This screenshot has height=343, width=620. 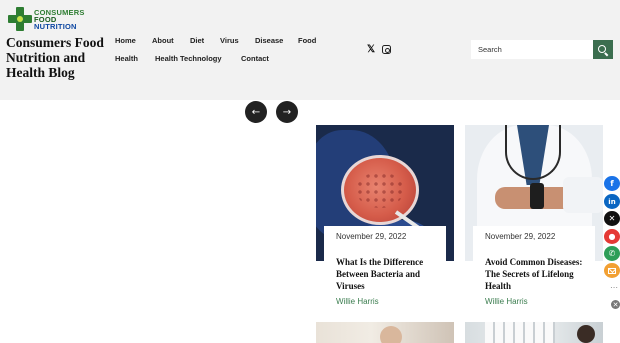 I want to click on search-button, so click(x=603, y=49).